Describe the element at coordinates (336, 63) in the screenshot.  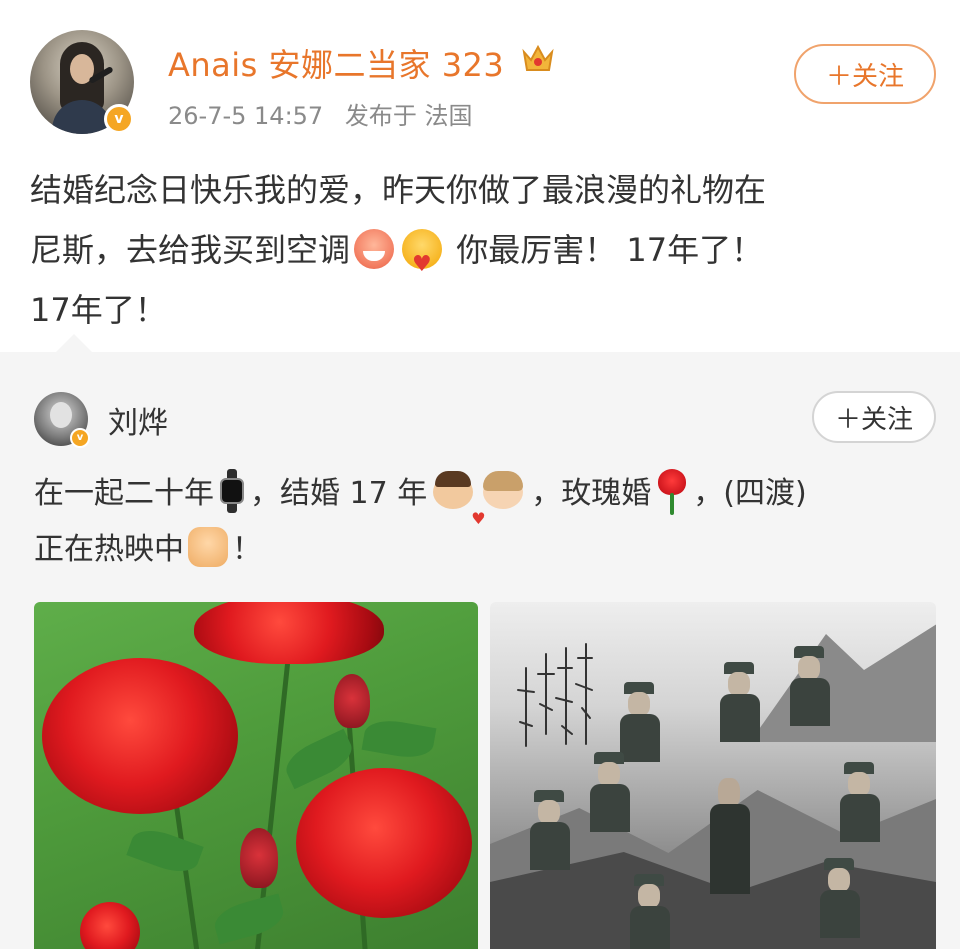
I see `post-username: Anais 安娜二当家 323` at that location.